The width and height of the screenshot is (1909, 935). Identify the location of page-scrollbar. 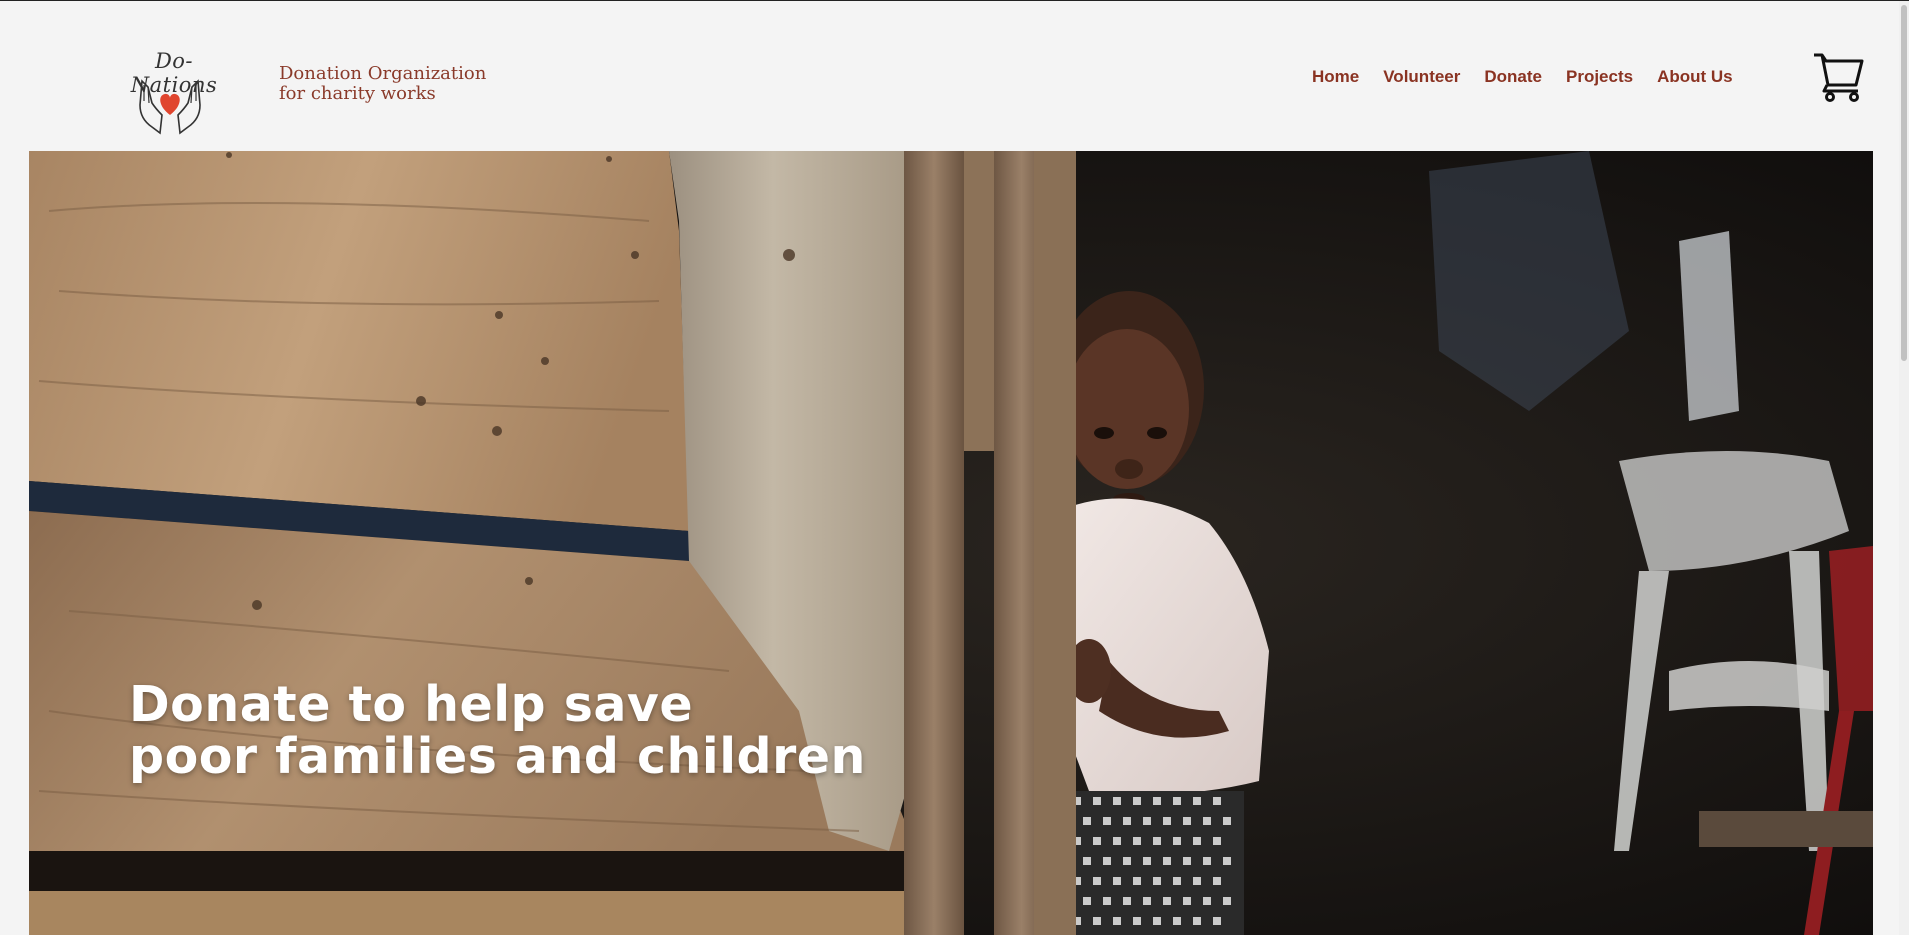
(1904, 468).